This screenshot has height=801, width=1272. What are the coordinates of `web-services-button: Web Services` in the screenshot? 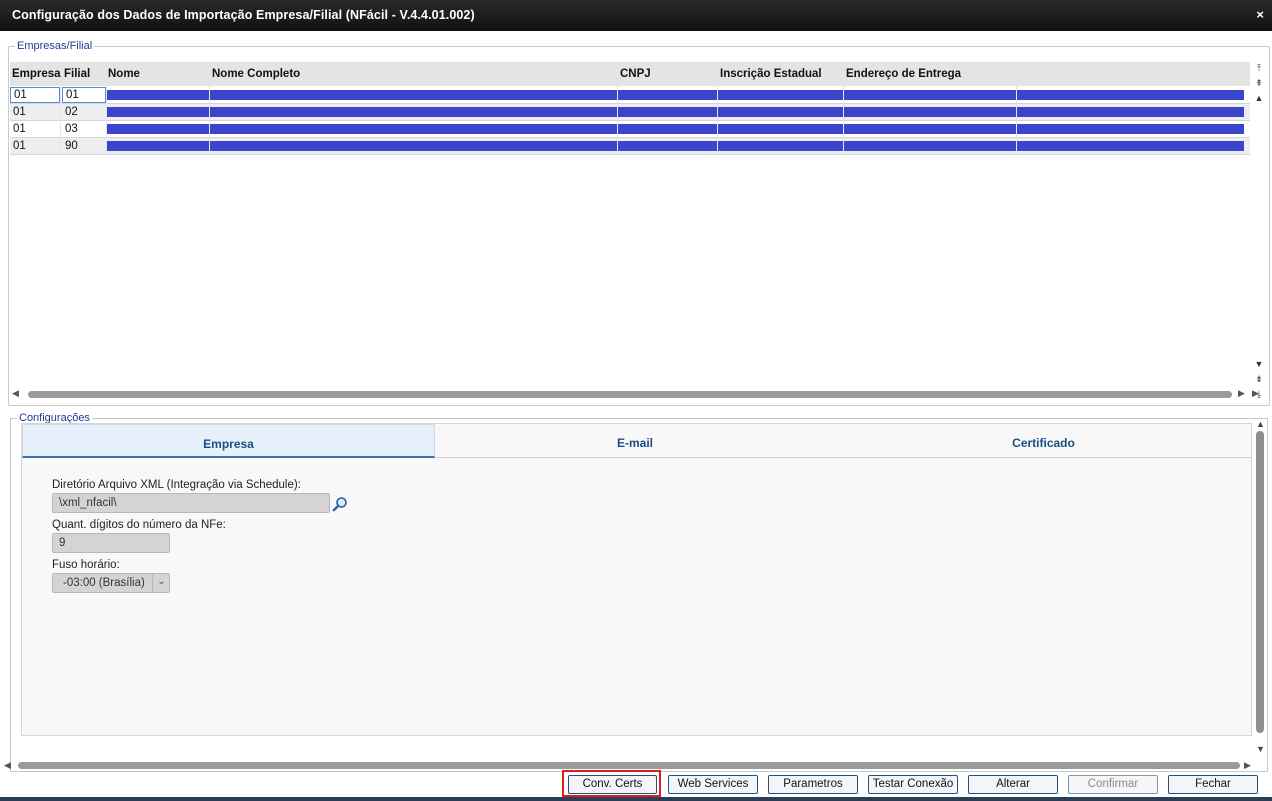 It's located at (713, 784).